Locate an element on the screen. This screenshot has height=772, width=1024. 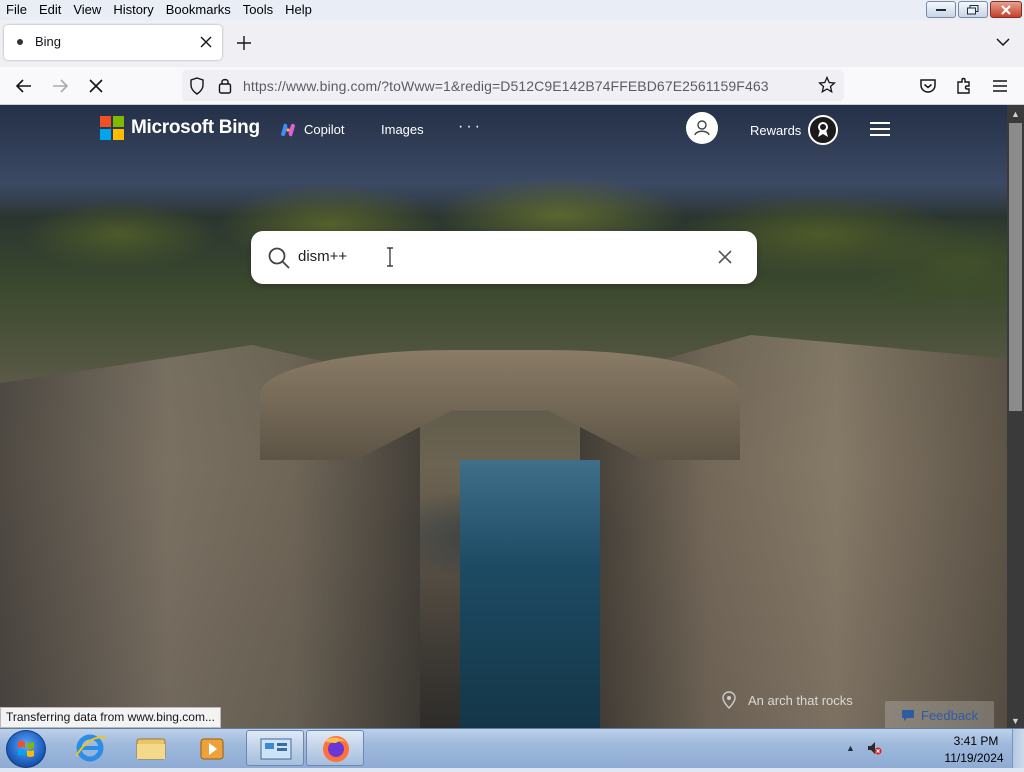
scroll-down-arrow-icon: ▼ is located at coordinates (1015, 721).